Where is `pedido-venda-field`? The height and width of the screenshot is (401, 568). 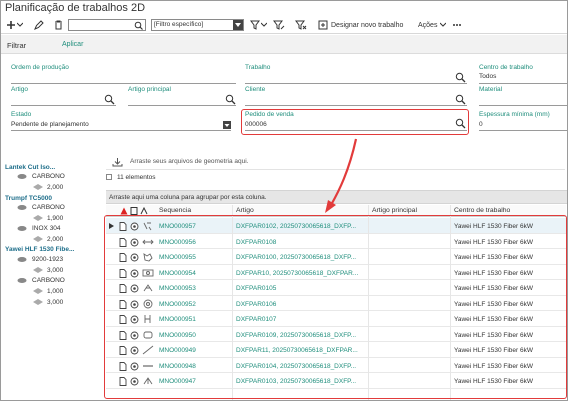
pedido-venda-field is located at coordinates (356, 130).